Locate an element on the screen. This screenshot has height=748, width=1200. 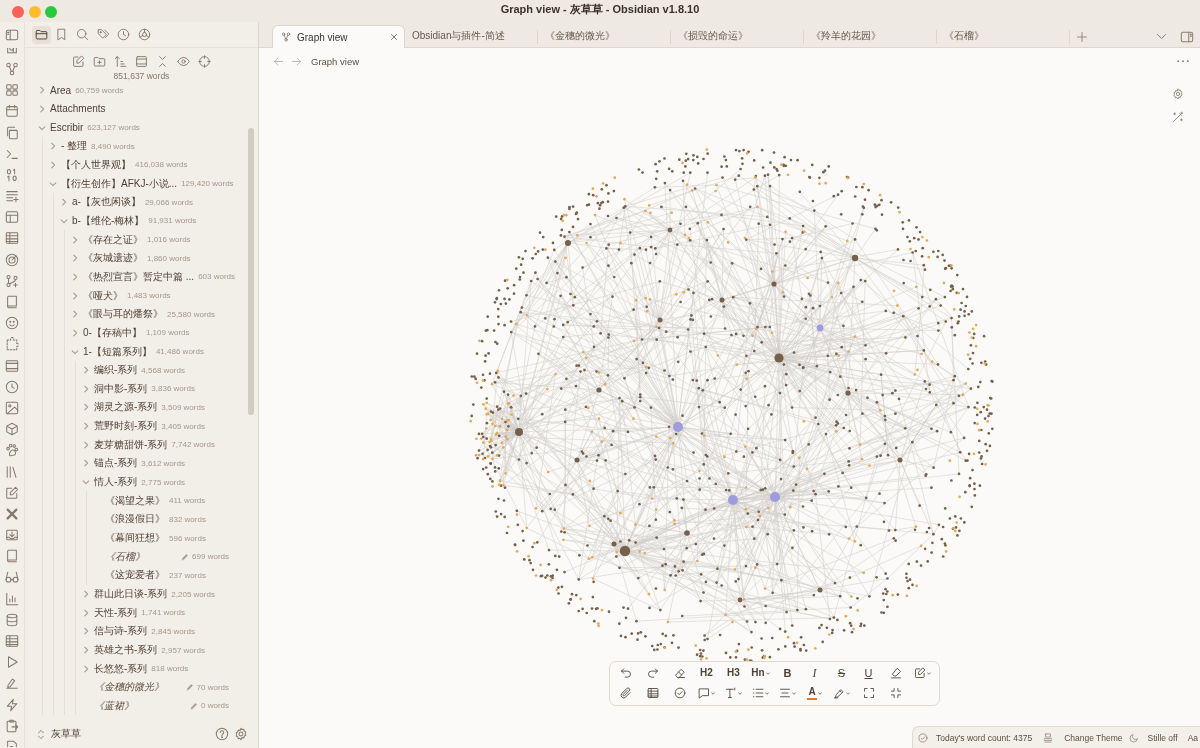
help-icon is located at coordinates (222, 734).